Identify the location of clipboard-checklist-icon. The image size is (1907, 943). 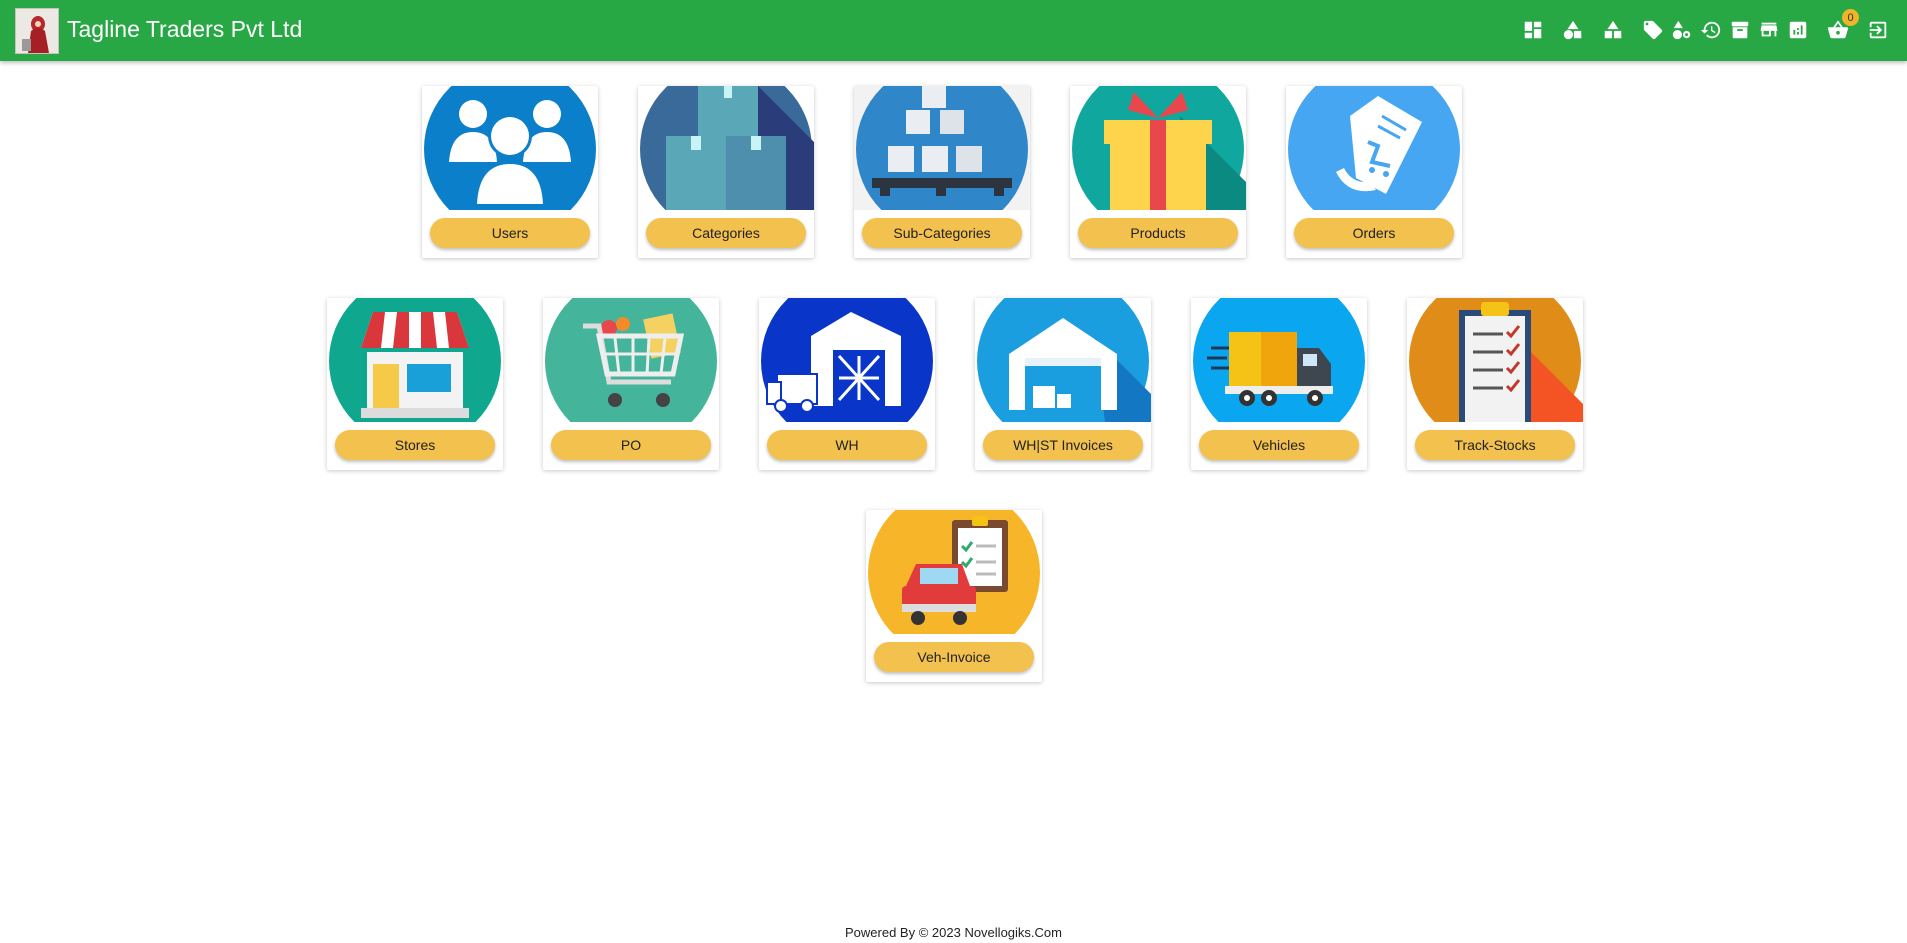
(1495, 360).